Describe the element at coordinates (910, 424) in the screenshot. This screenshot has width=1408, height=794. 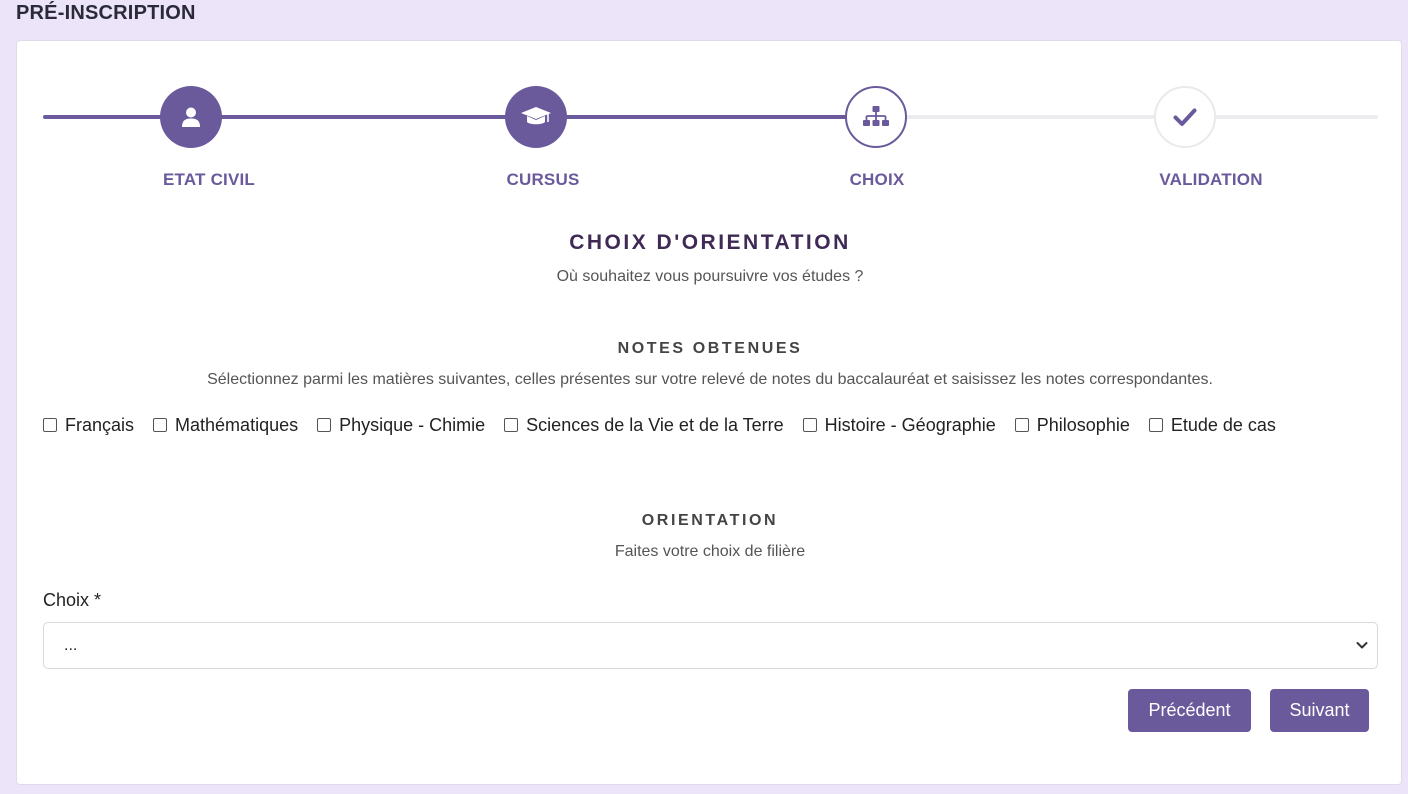
I see `checkbox-label: Histoire - Géographie` at that location.